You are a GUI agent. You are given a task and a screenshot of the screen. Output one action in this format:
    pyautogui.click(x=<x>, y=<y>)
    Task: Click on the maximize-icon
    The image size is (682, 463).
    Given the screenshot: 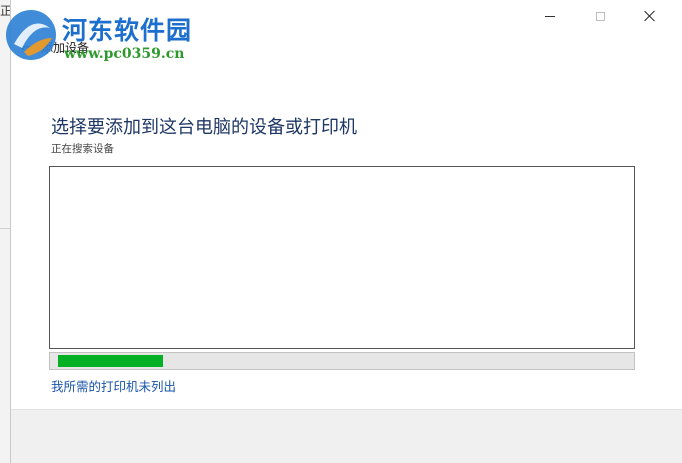 What is the action you would take?
    pyautogui.click(x=600, y=16)
    